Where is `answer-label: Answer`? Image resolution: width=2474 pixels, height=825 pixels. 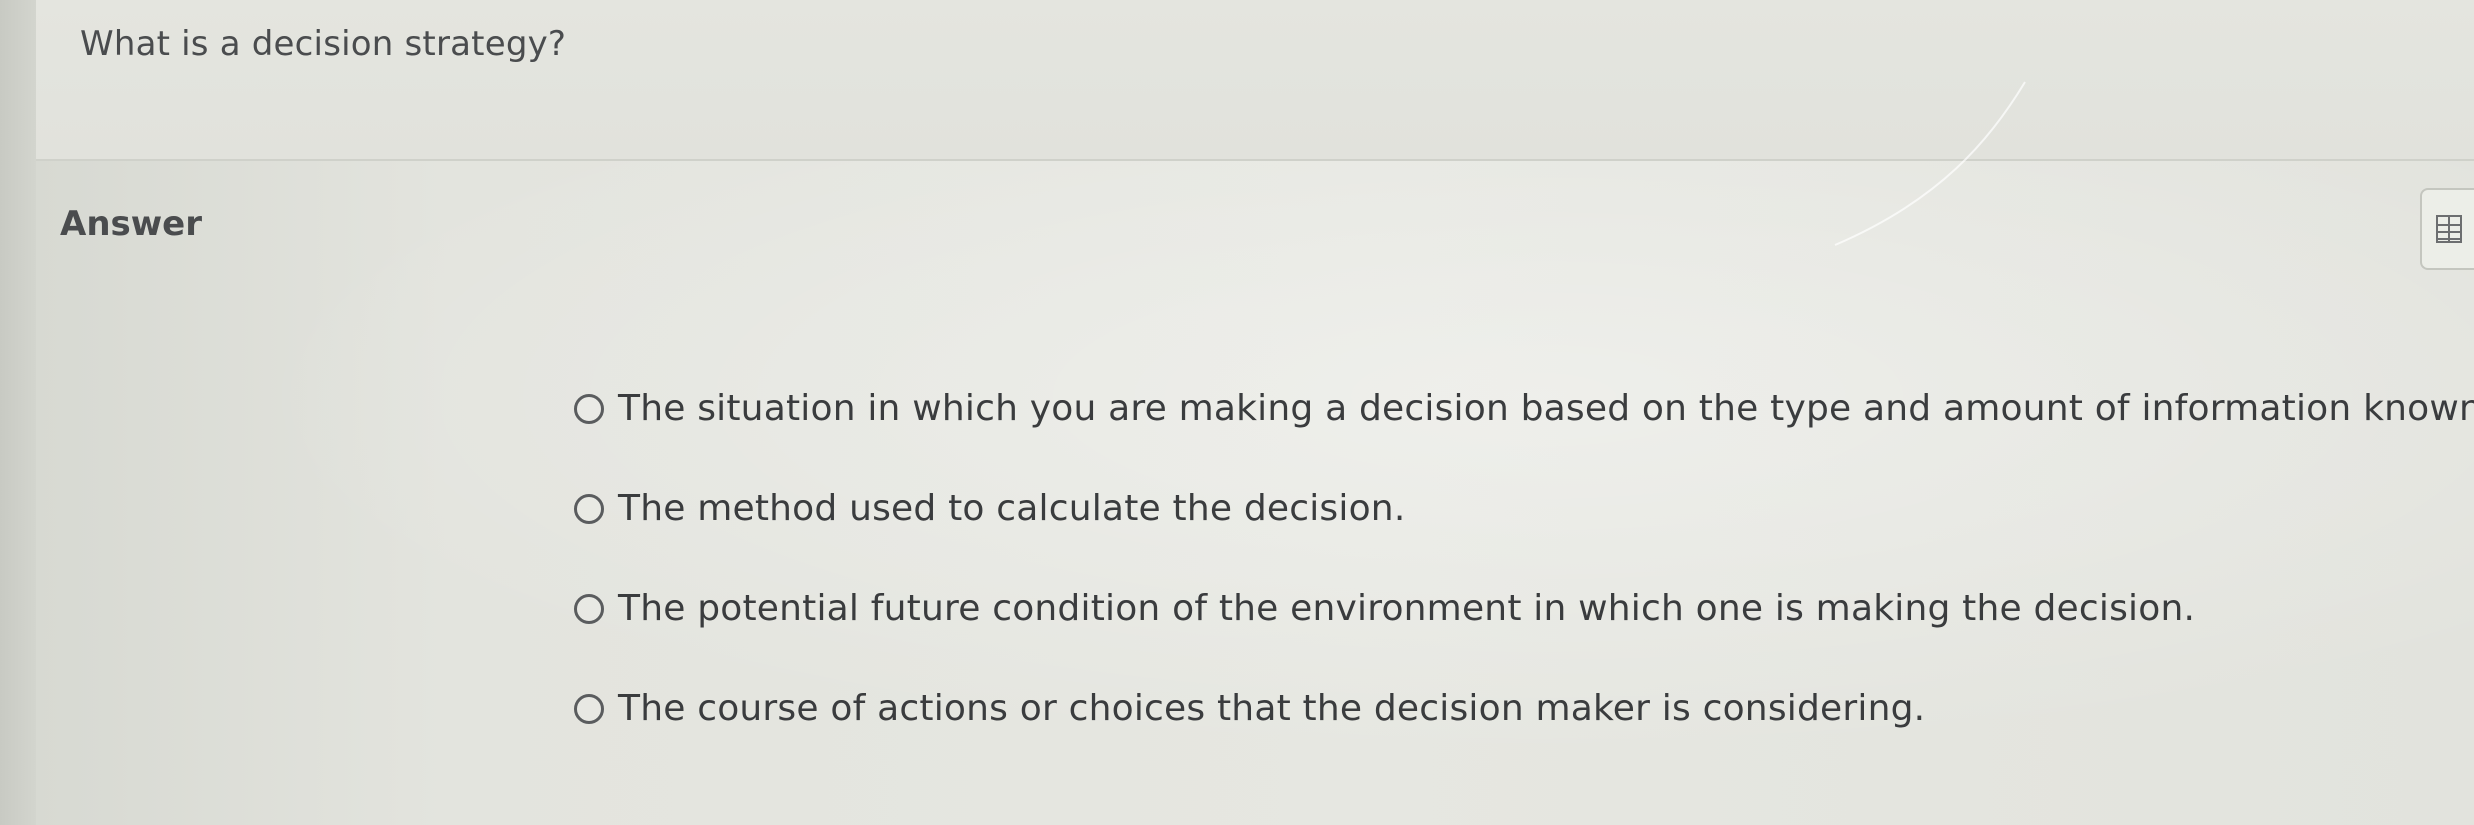 answer-label: Answer is located at coordinates (131, 224).